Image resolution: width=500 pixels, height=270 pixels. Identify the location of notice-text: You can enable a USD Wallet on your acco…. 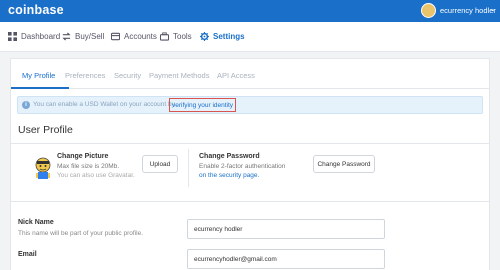
(104, 104).